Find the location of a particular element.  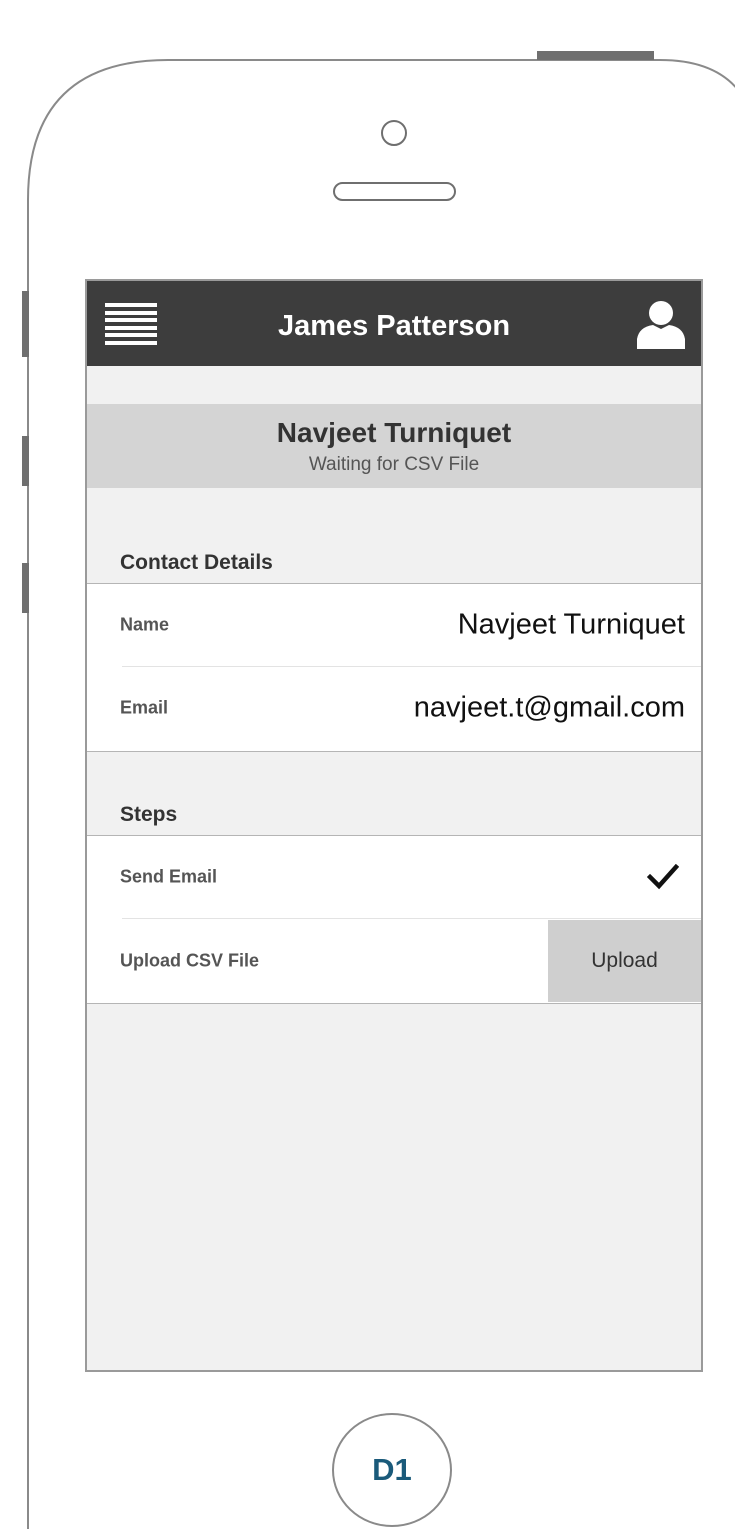

page-title: James Patterson is located at coordinates (394, 326).